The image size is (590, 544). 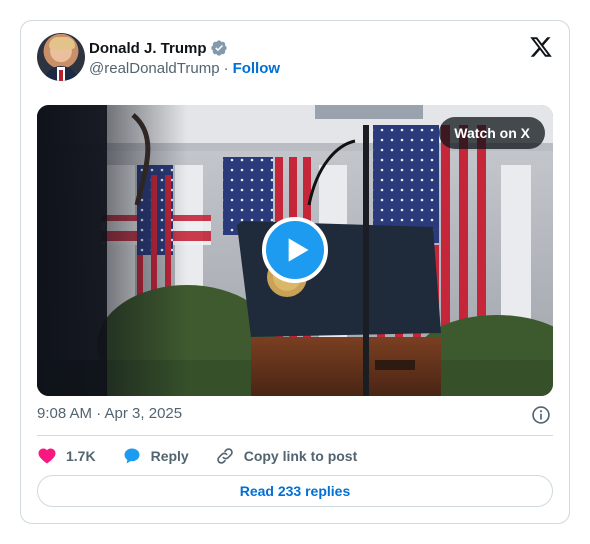 I want to click on copy-link-label: Copy link to post, so click(x=300, y=456).